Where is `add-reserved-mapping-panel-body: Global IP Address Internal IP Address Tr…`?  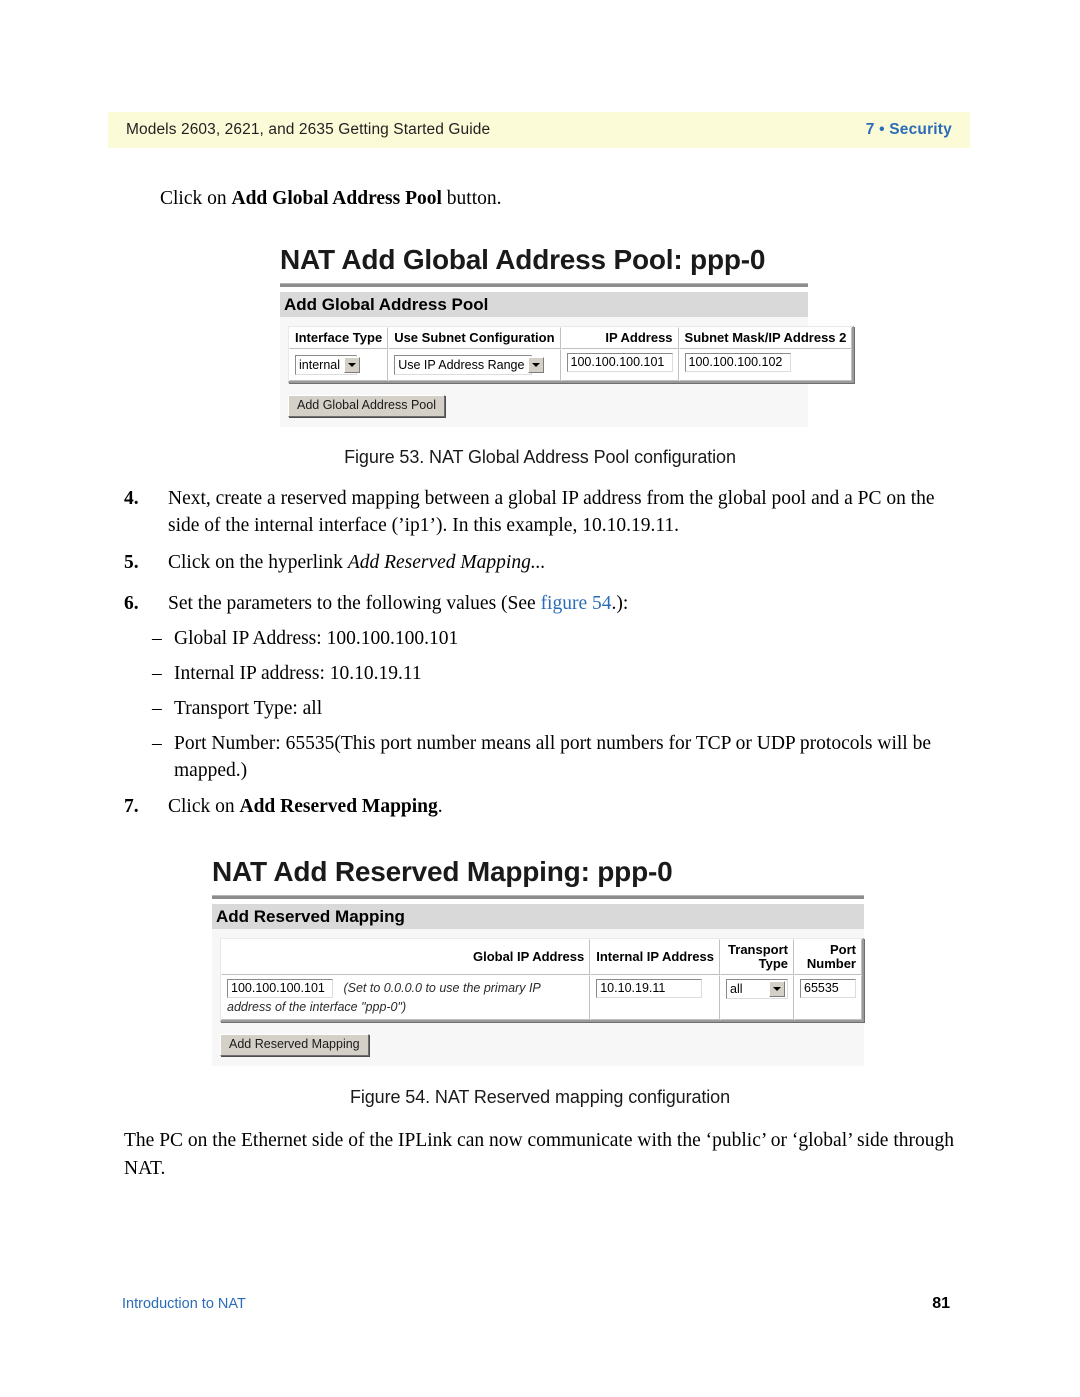
add-reserved-mapping-panel-body: Global IP Address Internal IP Address Tr… is located at coordinates (538, 997).